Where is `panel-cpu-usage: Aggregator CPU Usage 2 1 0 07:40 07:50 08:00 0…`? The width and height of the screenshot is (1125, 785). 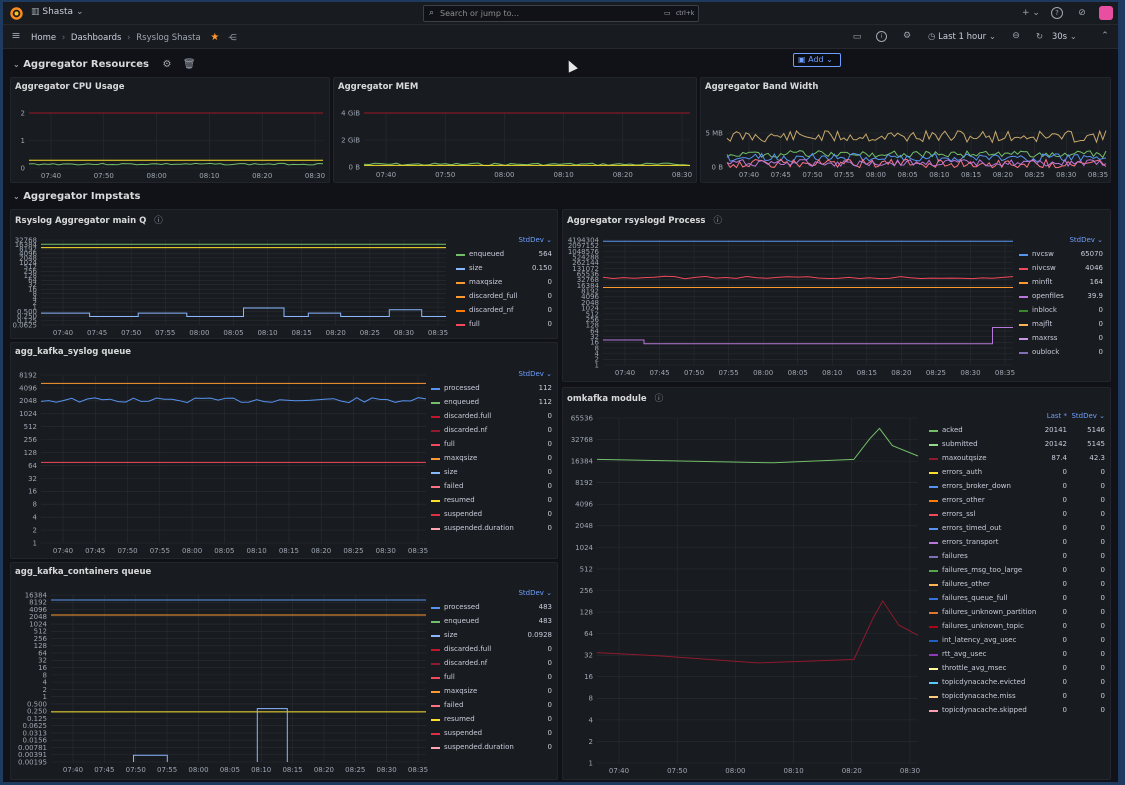 panel-cpu-usage: Aggregator CPU Usage 2 1 0 07:40 07:50 08:00 0… is located at coordinates (170, 130).